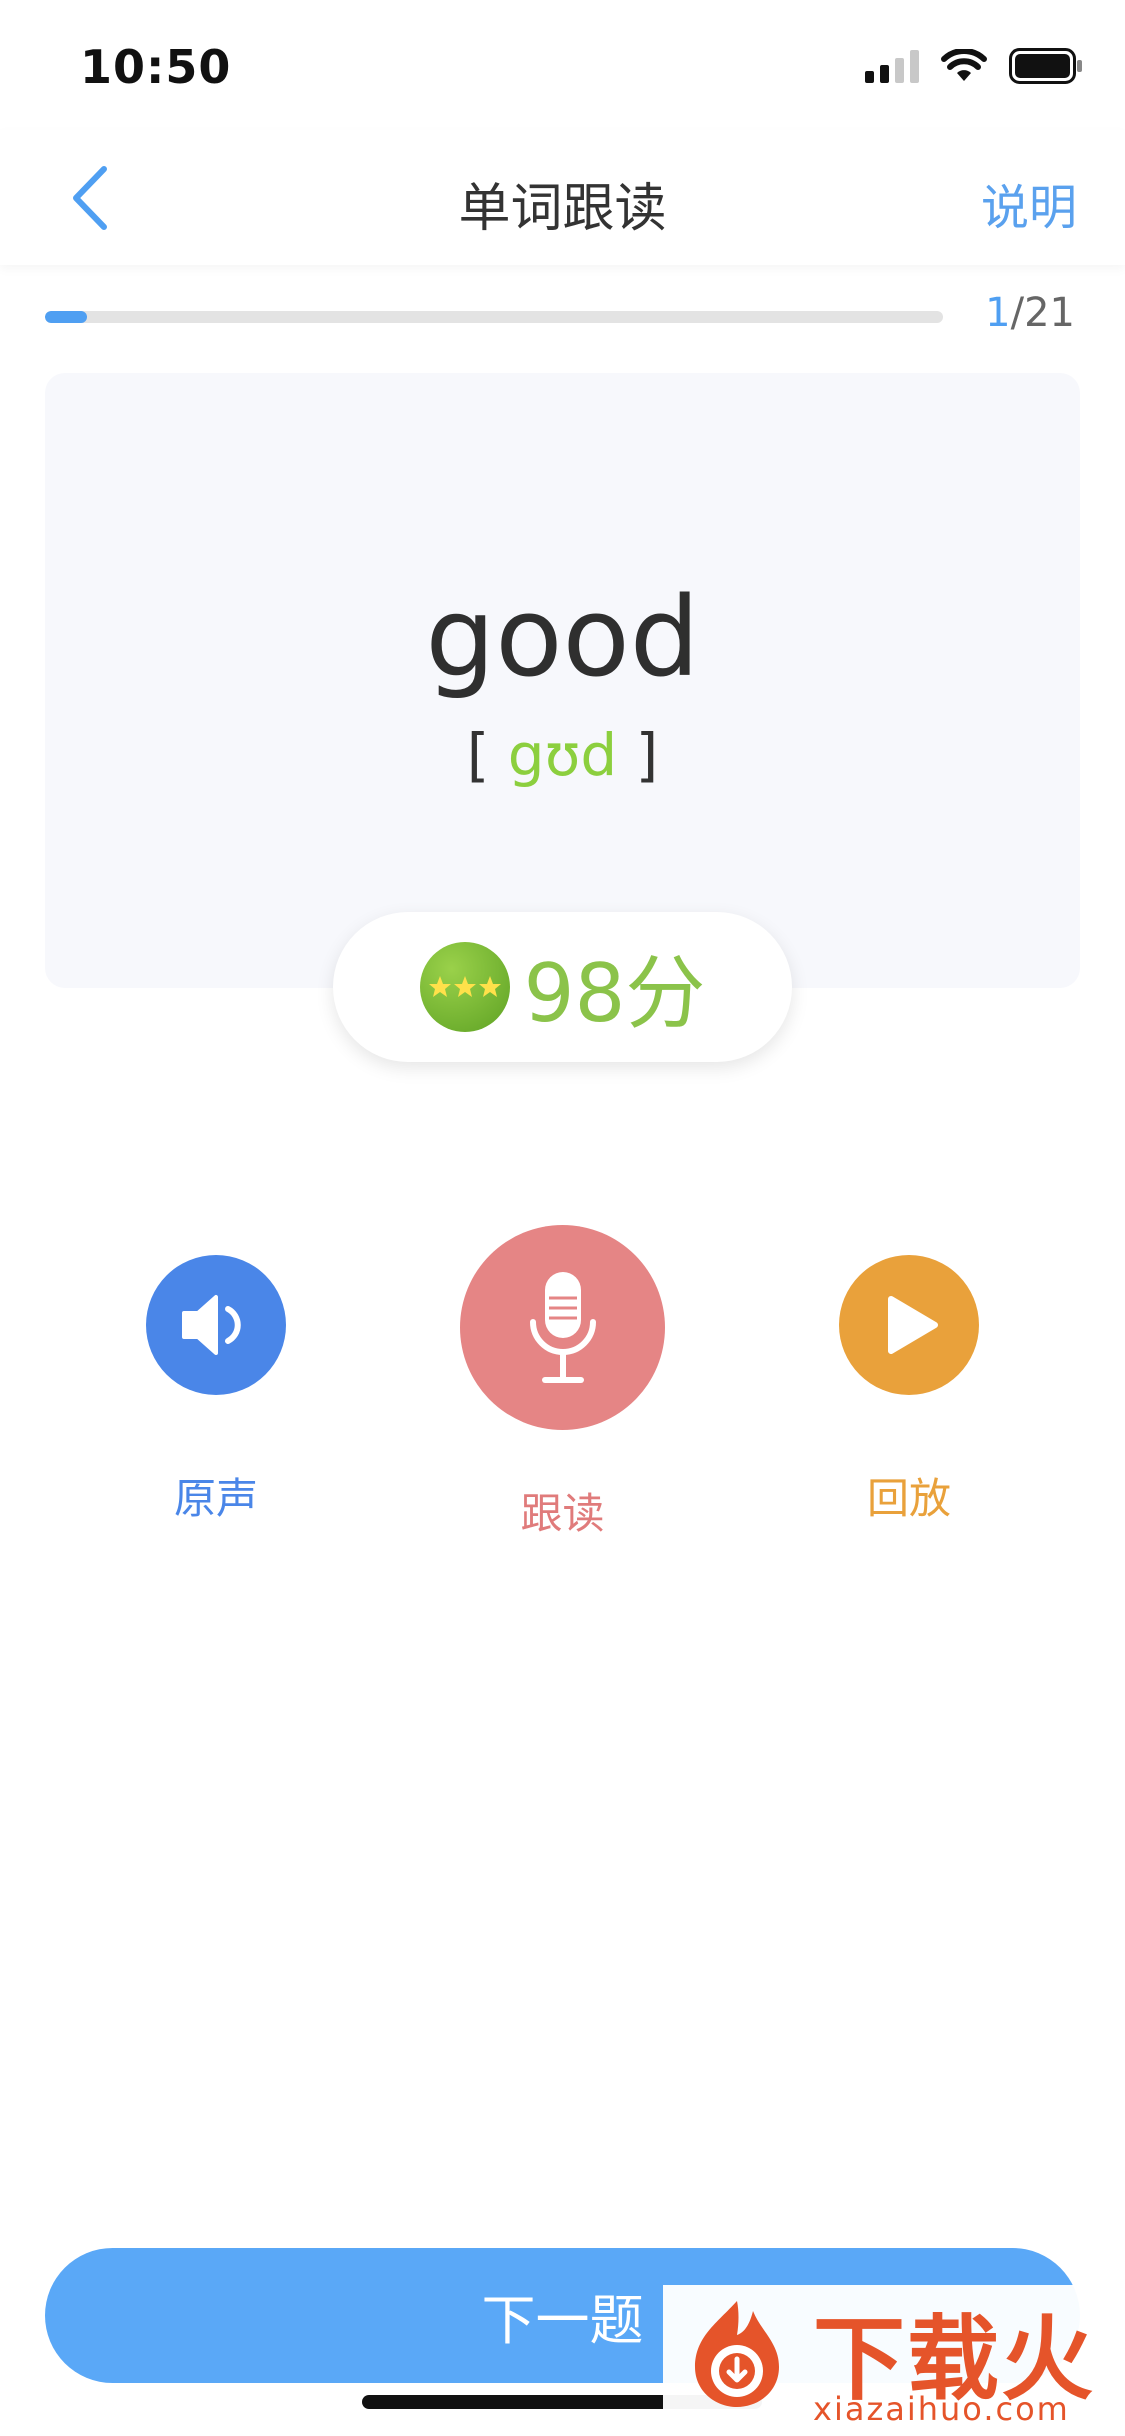 The height and width of the screenshot is (2436, 1125). Describe the element at coordinates (1045, 66) in the screenshot. I see `battery-icon` at that location.